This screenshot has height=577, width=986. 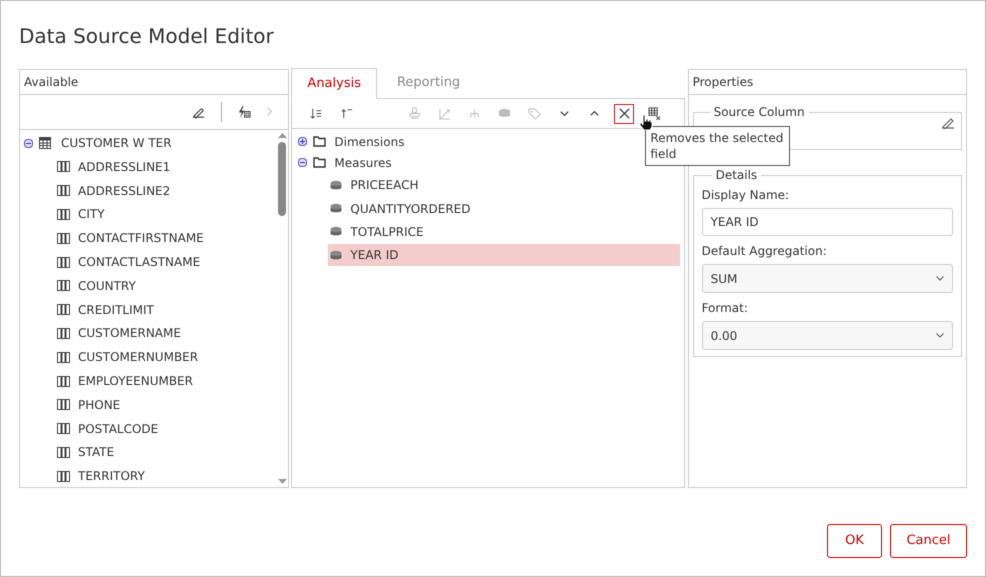 What do you see at coordinates (111, 476) in the screenshot?
I see `tree-item: TERRITORY` at bounding box center [111, 476].